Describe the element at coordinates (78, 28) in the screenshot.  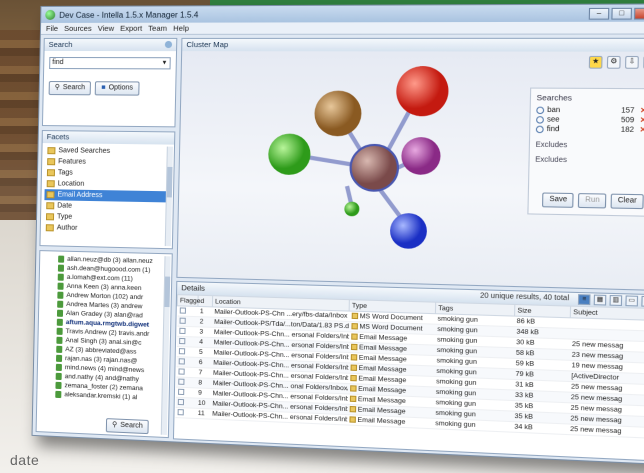
I see `menu-sources: Sources` at that location.